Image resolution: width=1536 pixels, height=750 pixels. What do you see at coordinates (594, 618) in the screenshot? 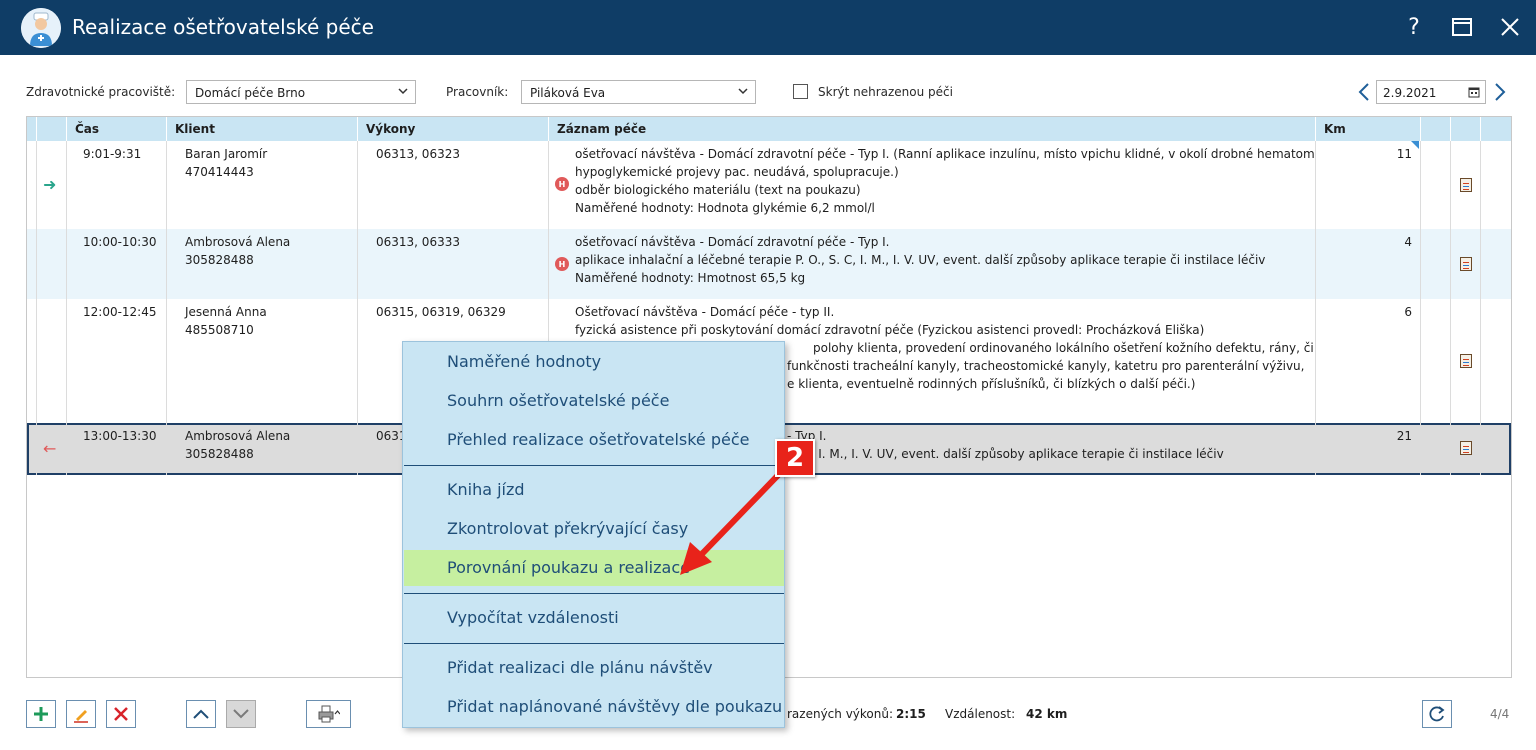
I see `menu-item-calc-distances: Vypočítat vzdálenosti` at bounding box center [594, 618].